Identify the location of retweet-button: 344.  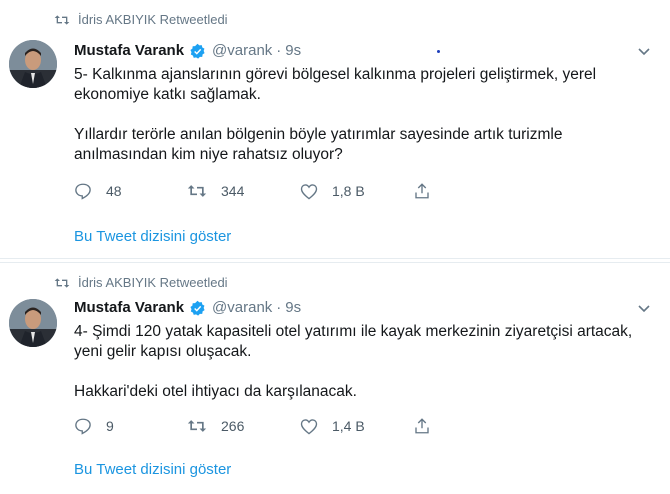
(243, 191).